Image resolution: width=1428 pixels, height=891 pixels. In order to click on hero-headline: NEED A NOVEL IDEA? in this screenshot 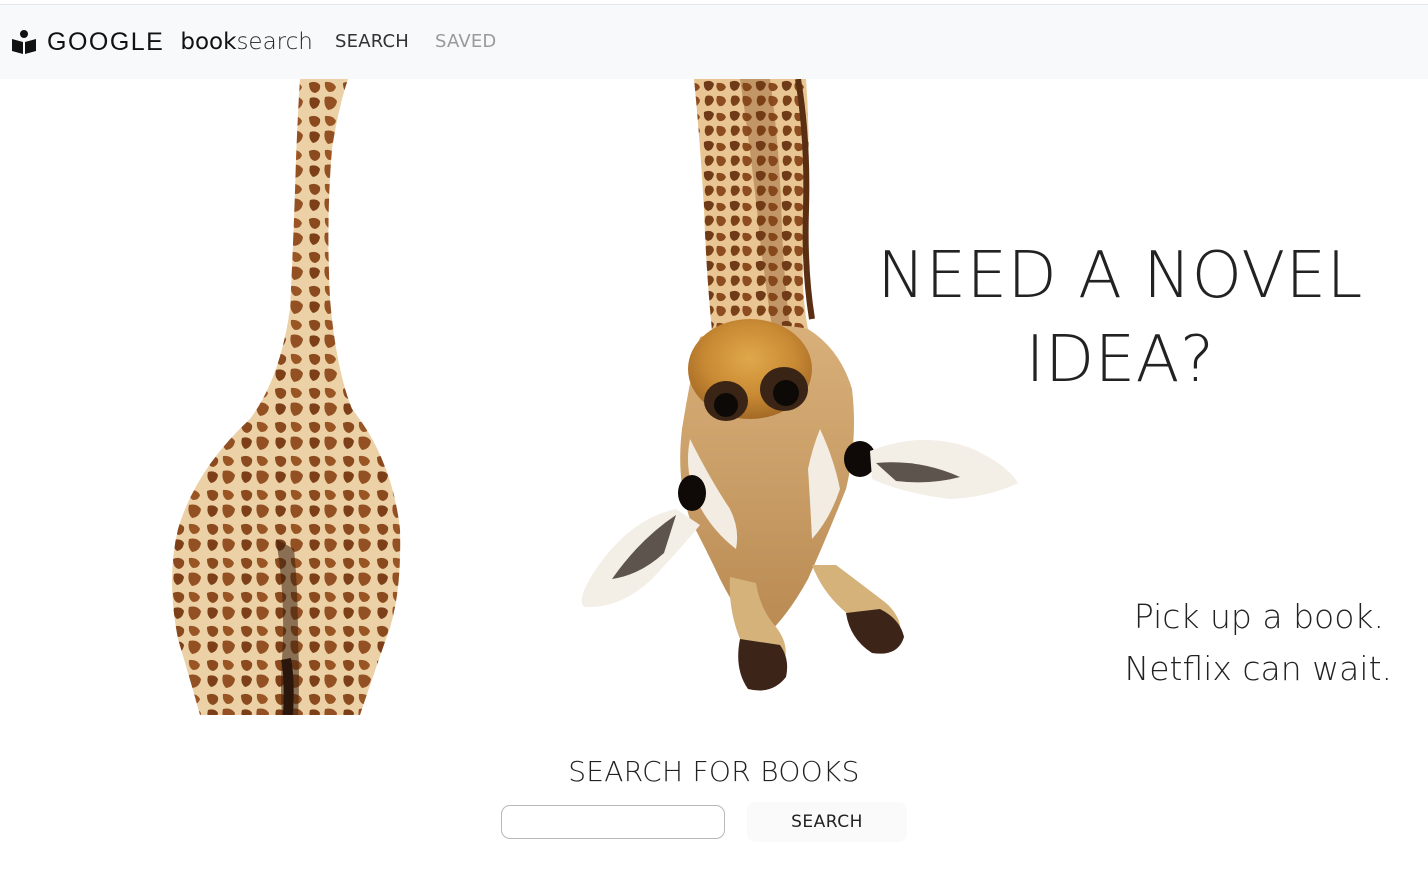, I will do `click(1120, 318)`.